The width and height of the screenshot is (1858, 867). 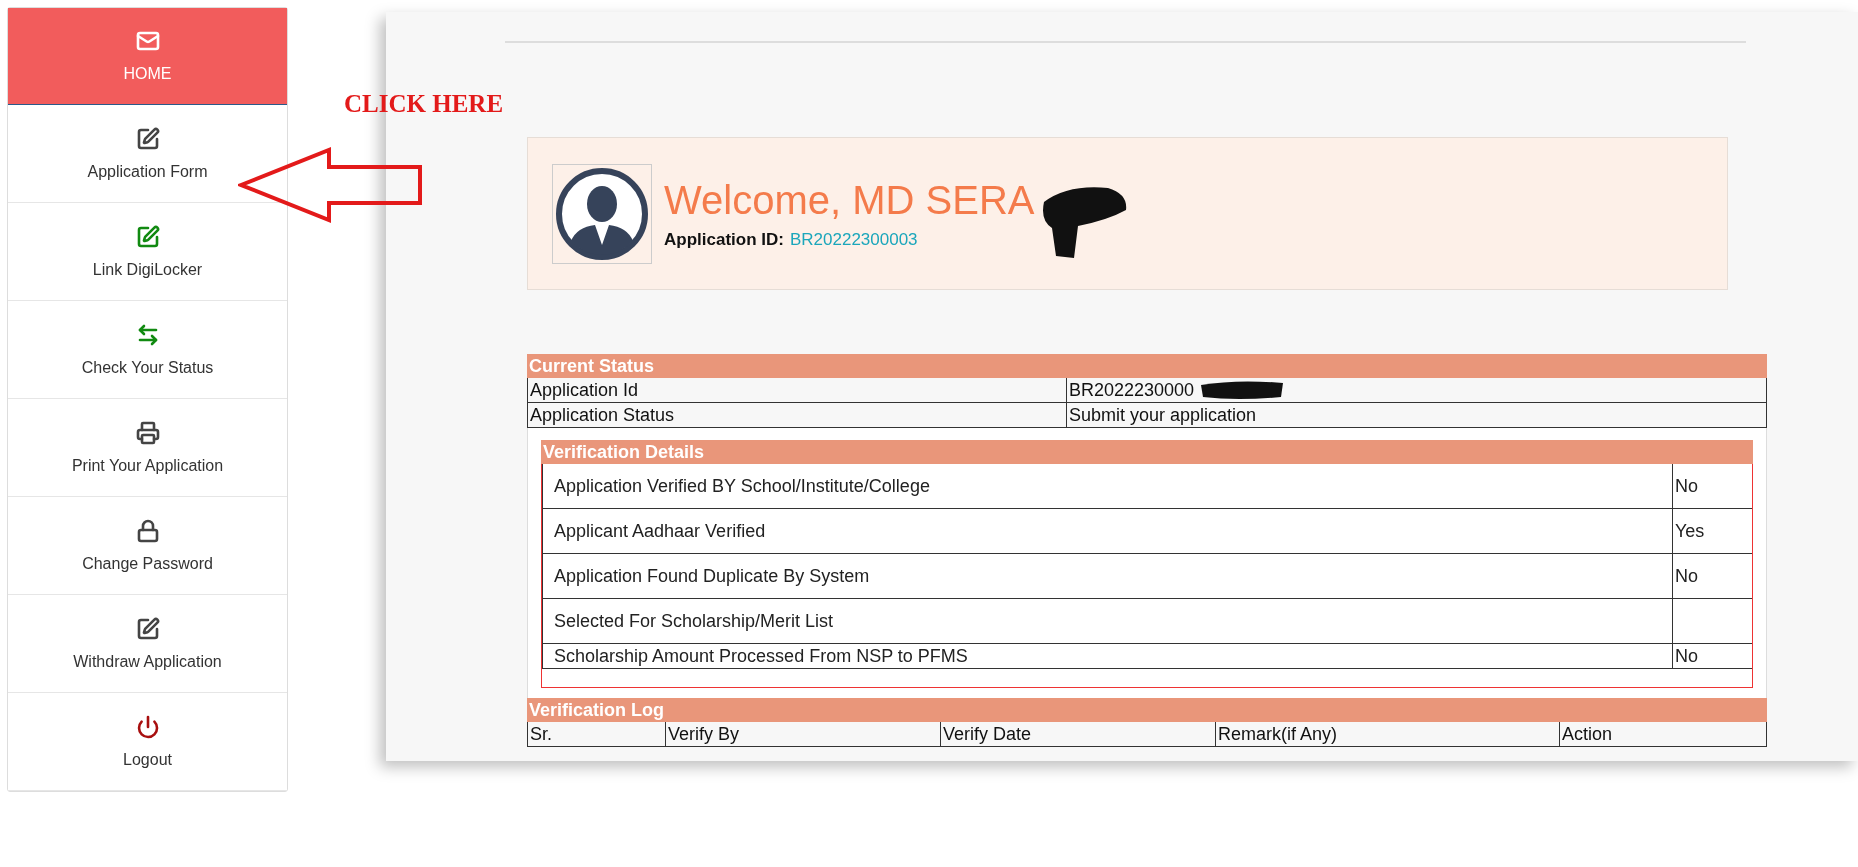 What do you see at coordinates (584, 390) in the screenshot?
I see `table-cell-text: Application Id` at bounding box center [584, 390].